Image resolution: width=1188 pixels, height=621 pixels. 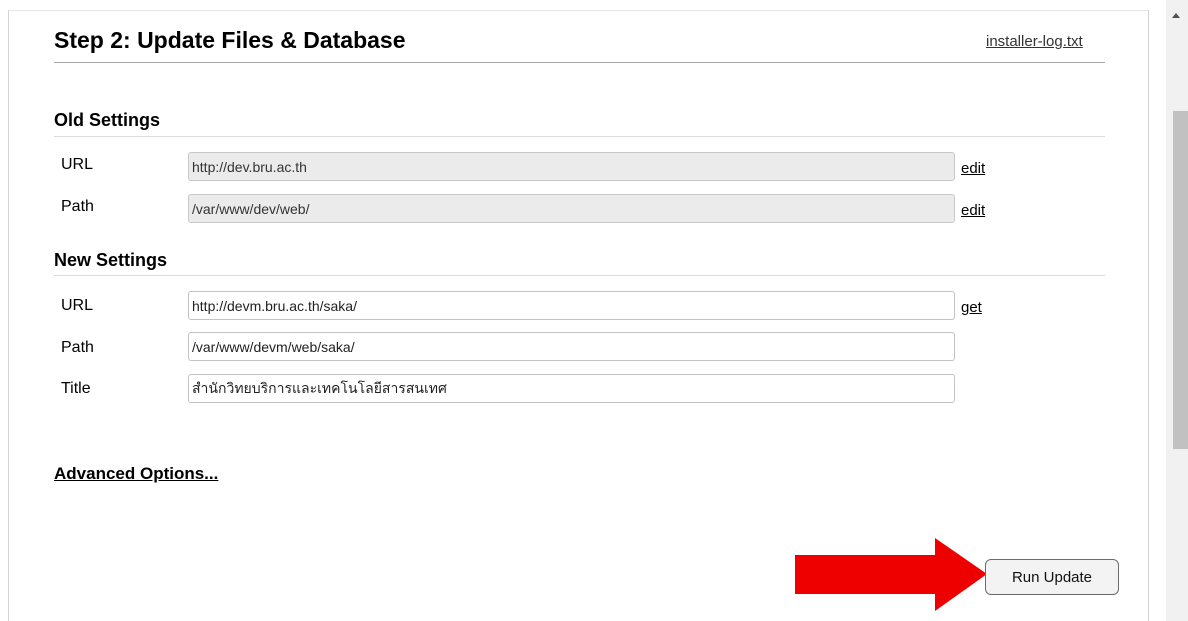 What do you see at coordinates (1034, 41) in the screenshot?
I see `installer-log-link: installer-log.txt` at bounding box center [1034, 41].